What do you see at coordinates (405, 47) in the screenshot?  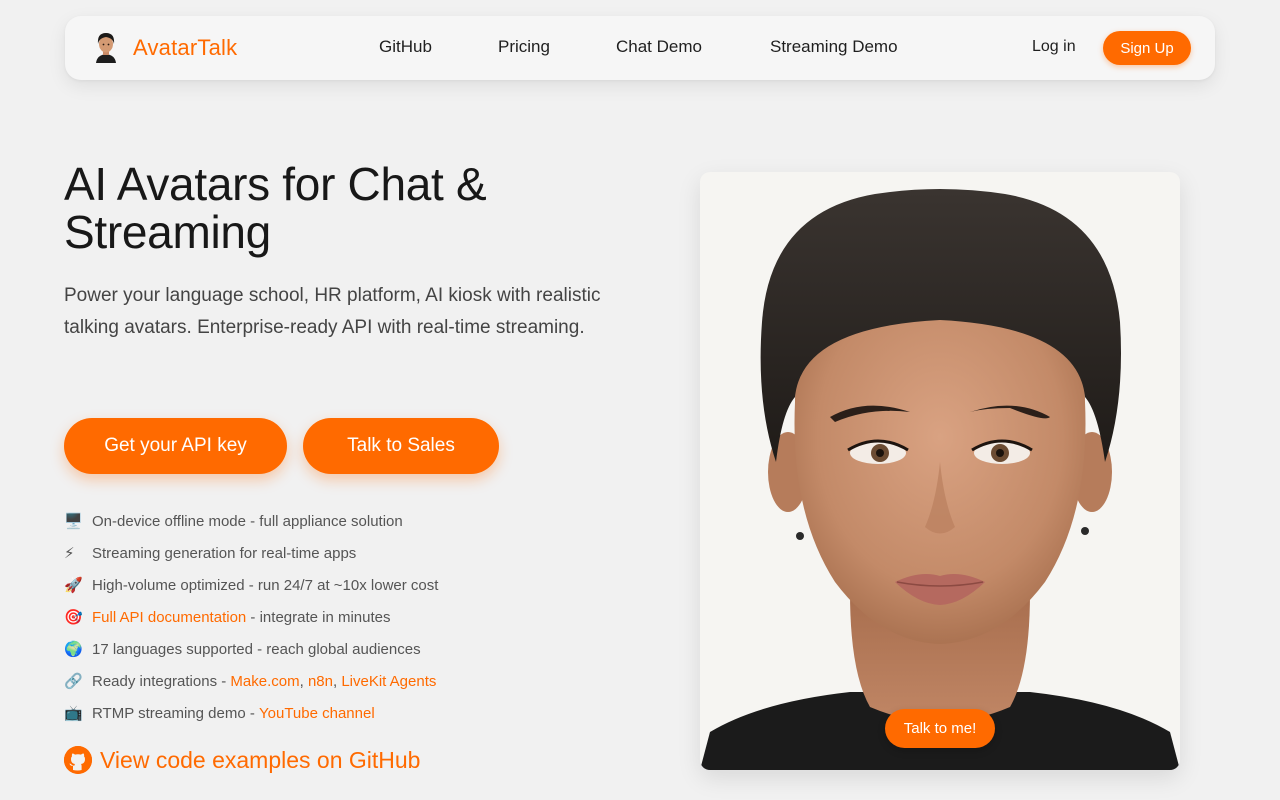 I see `nav-link-github: GitHub` at bounding box center [405, 47].